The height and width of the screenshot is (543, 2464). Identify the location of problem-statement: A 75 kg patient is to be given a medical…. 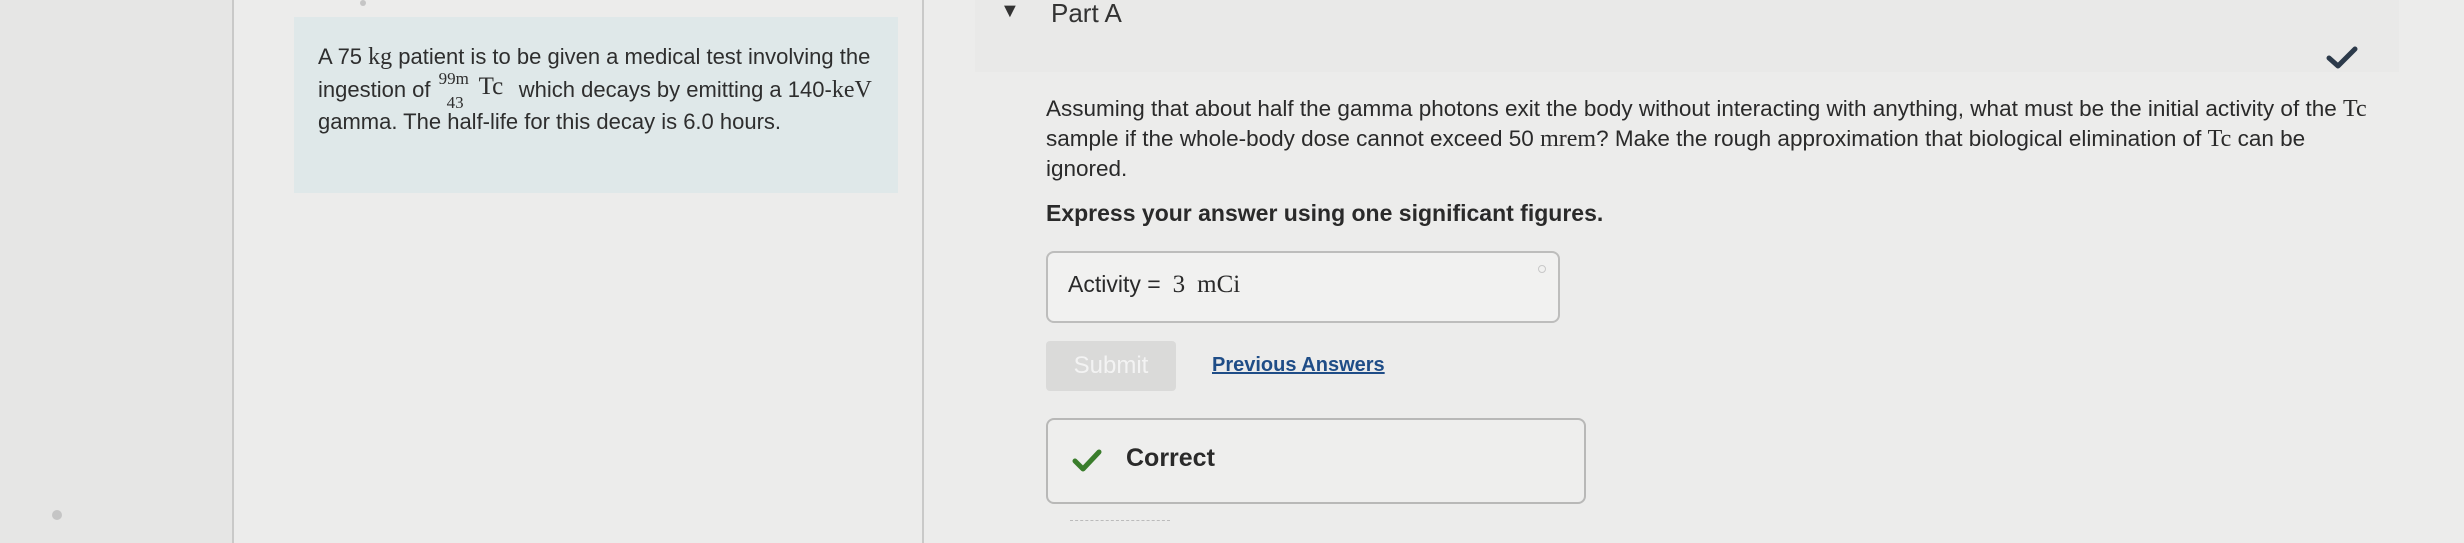
(596, 105).